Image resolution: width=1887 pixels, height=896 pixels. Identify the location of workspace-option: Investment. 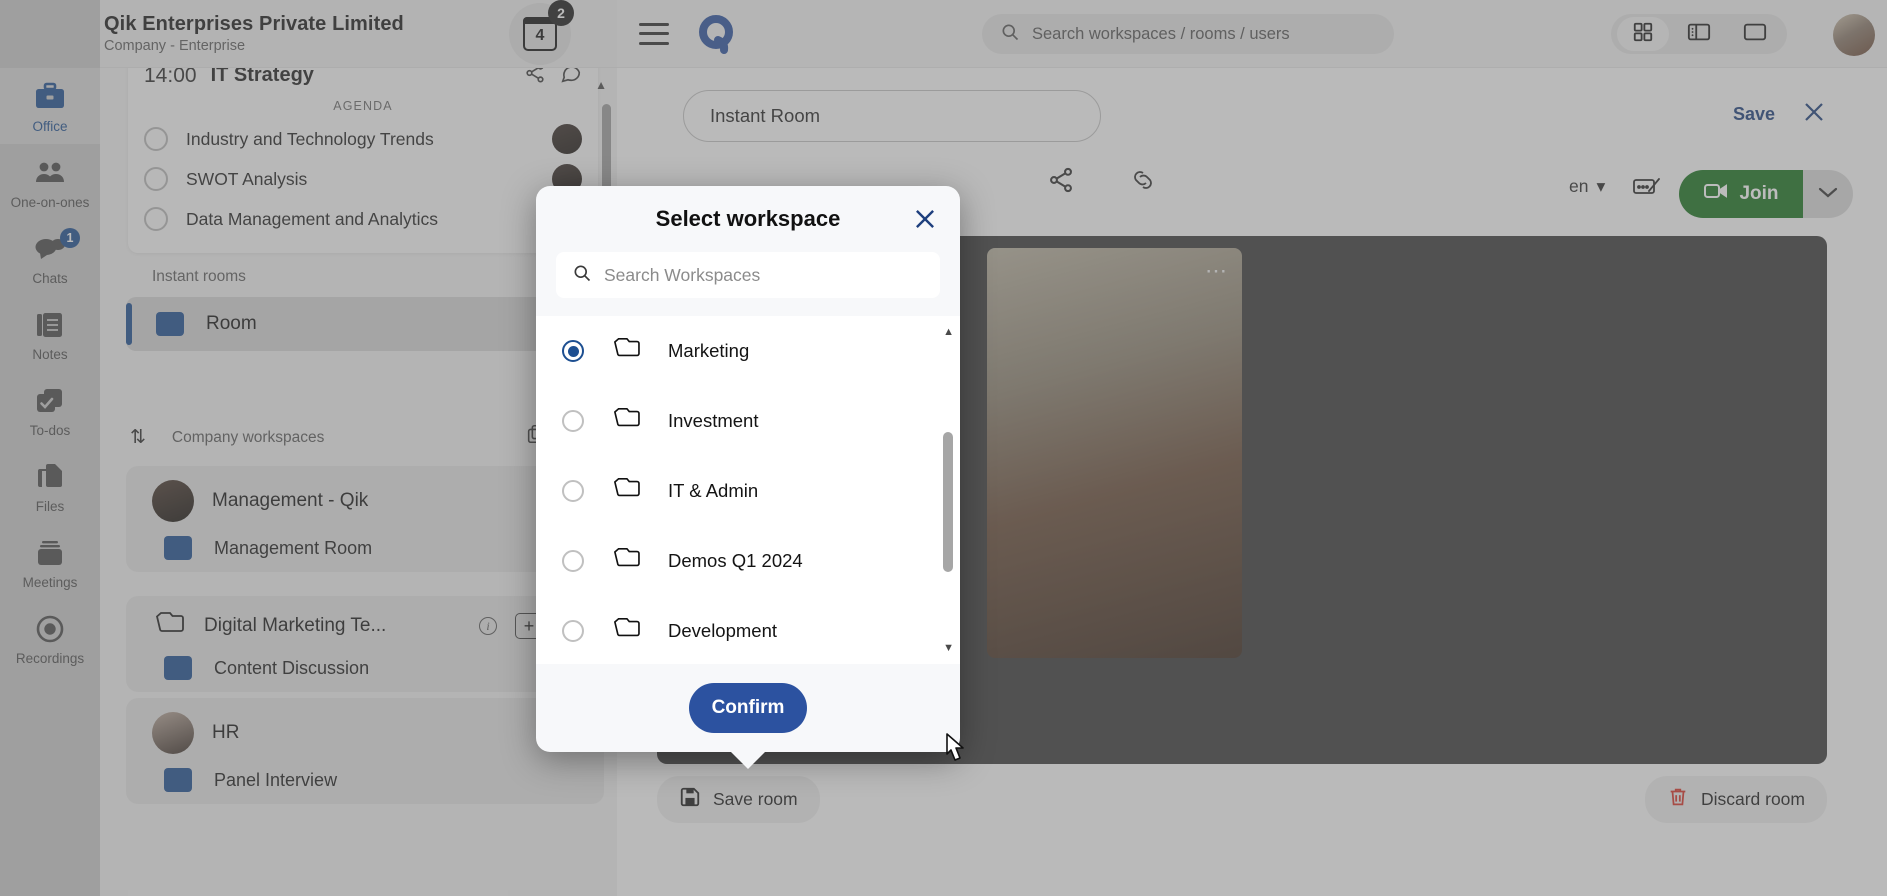
(748, 421).